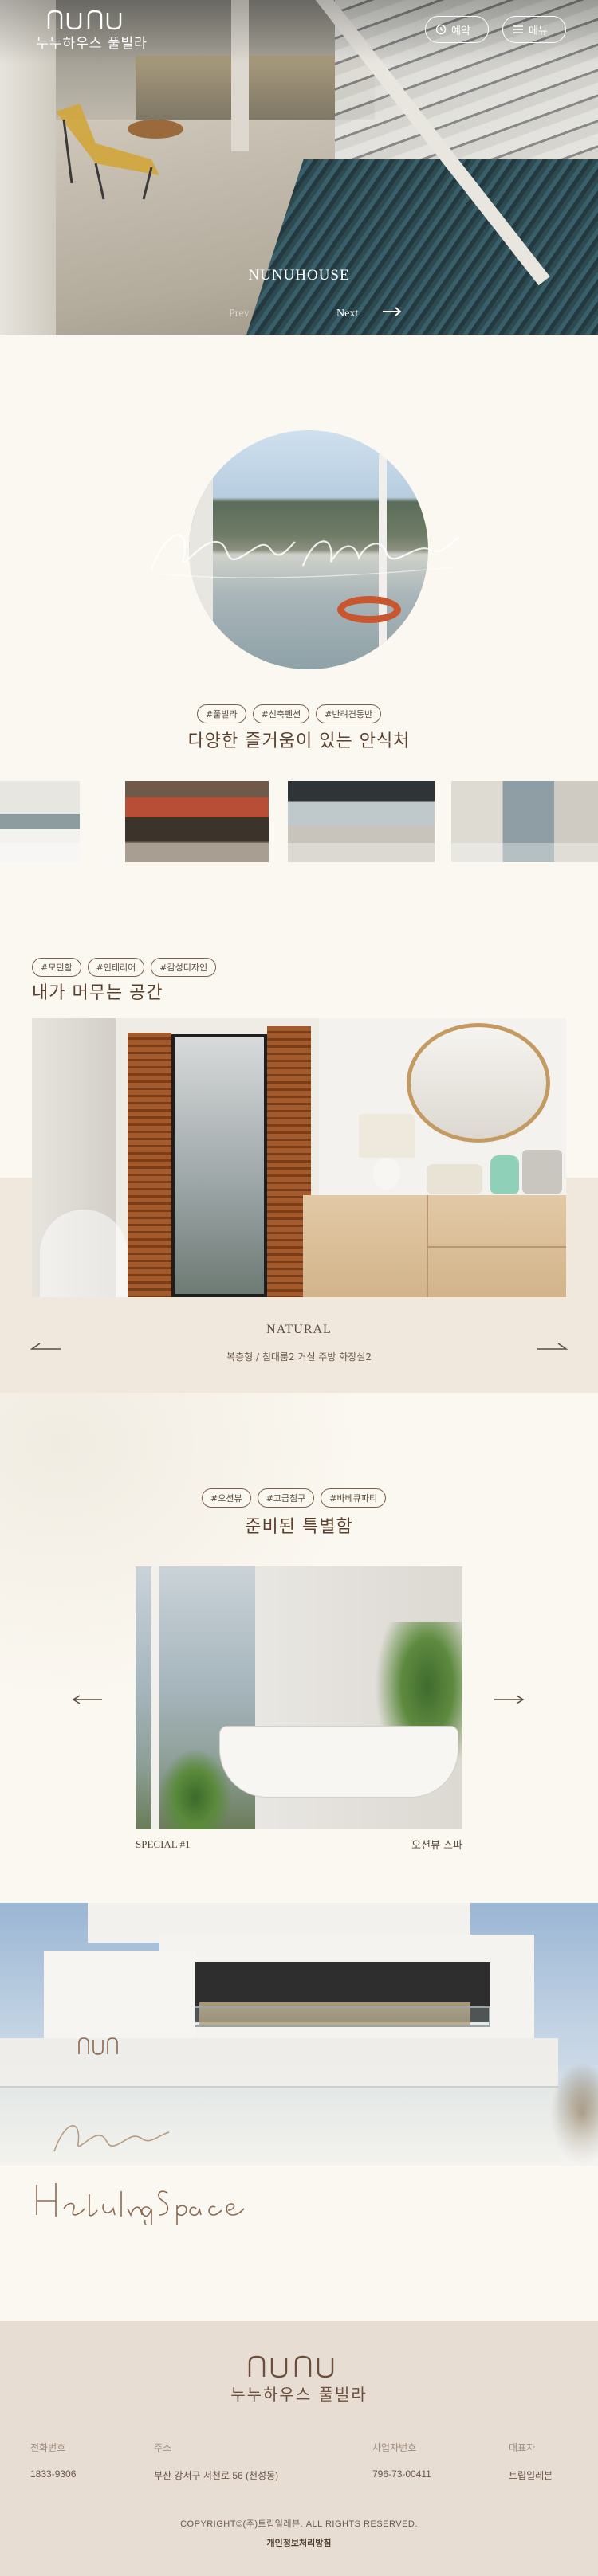 This screenshot has height=2576, width=598. What do you see at coordinates (299, 741) in the screenshot?
I see `intro-title: 다양한 즐거움이 있는 안식처` at bounding box center [299, 741].